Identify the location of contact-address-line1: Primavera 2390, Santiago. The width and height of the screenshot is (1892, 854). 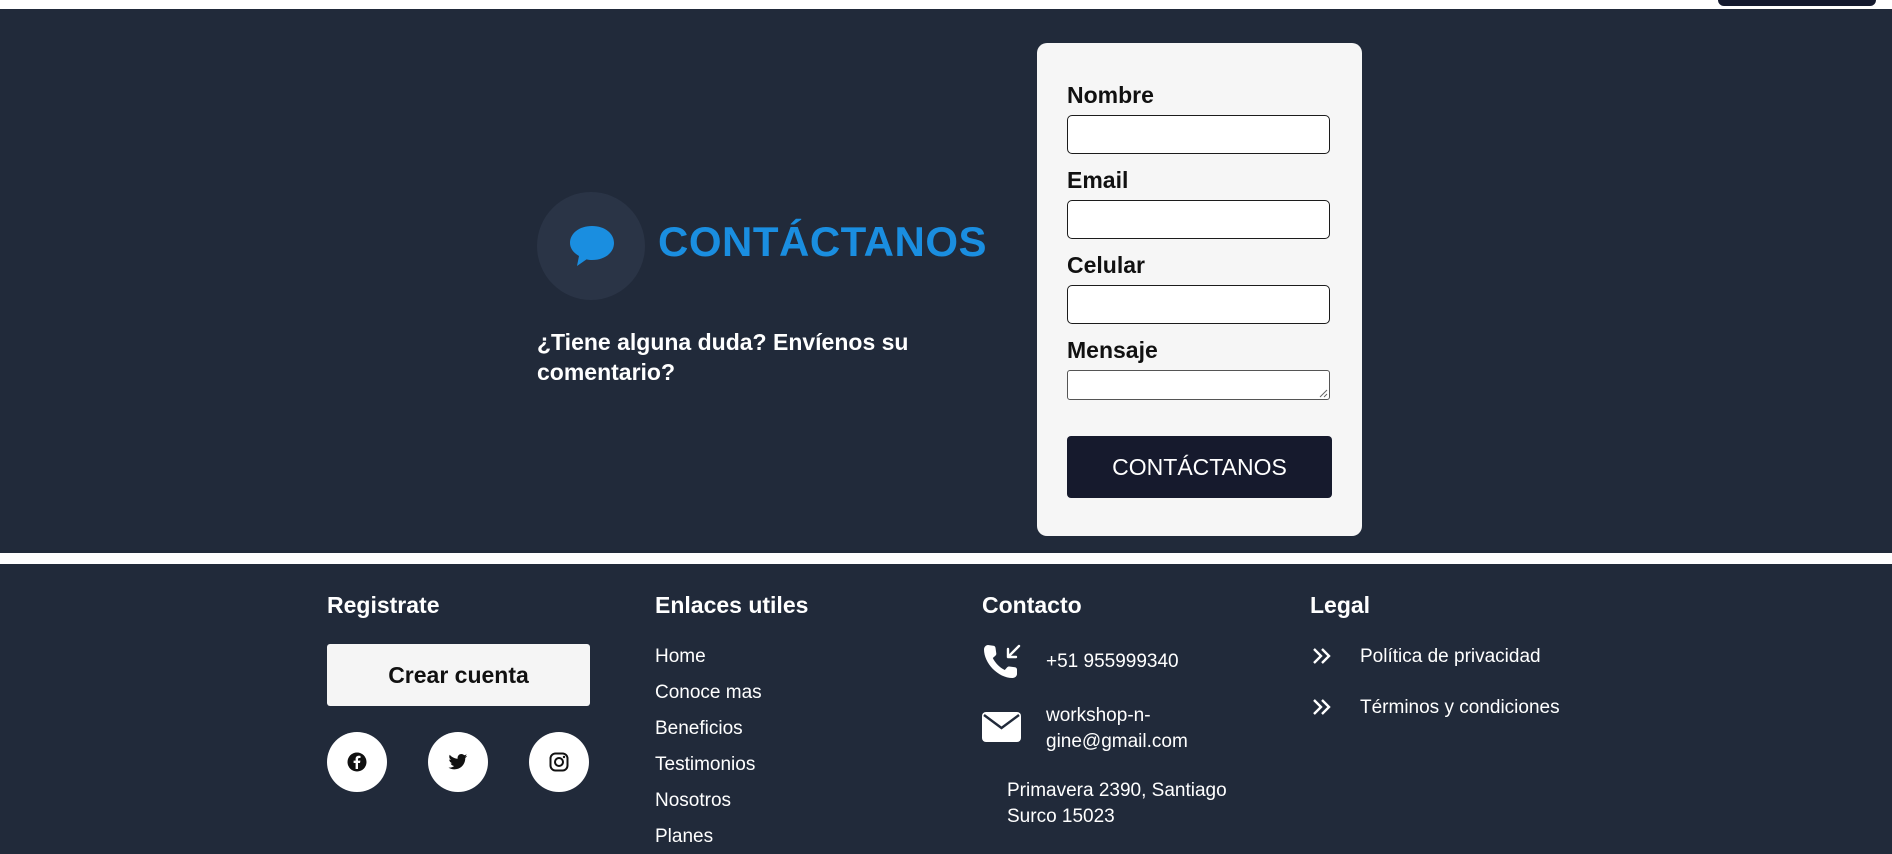
(1117, 790).